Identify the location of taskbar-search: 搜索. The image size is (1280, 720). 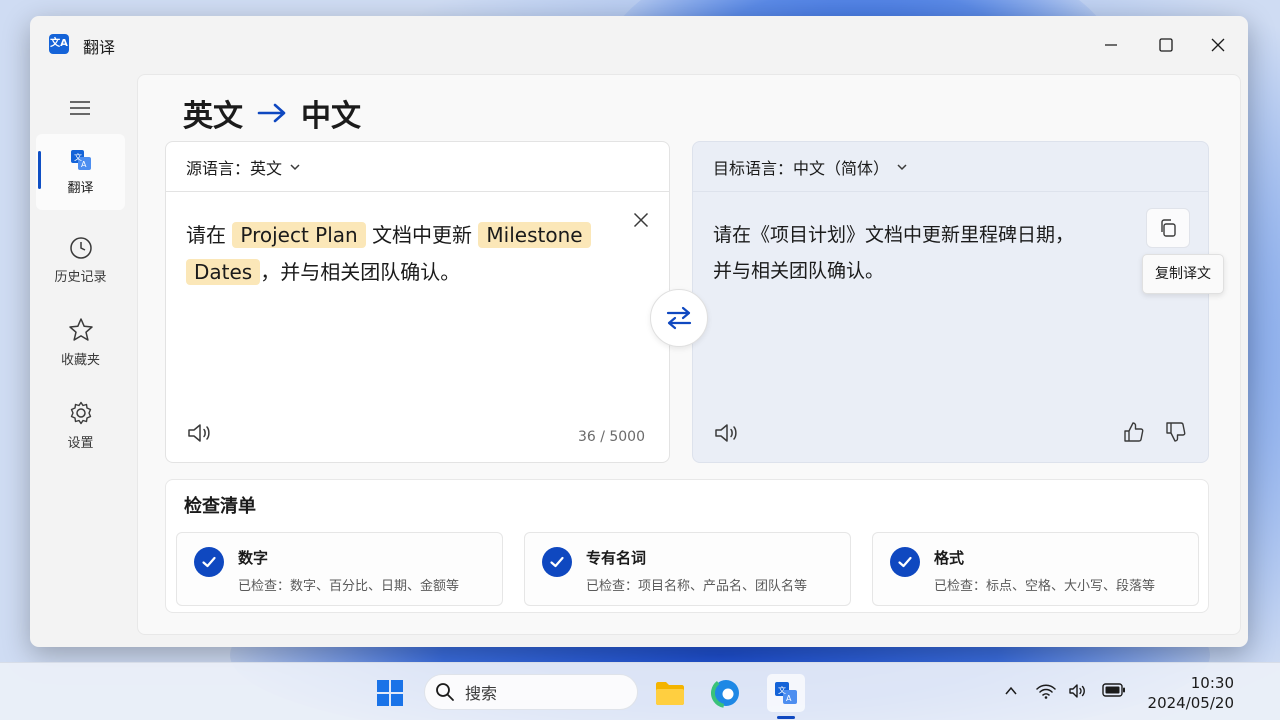
(531, 692).